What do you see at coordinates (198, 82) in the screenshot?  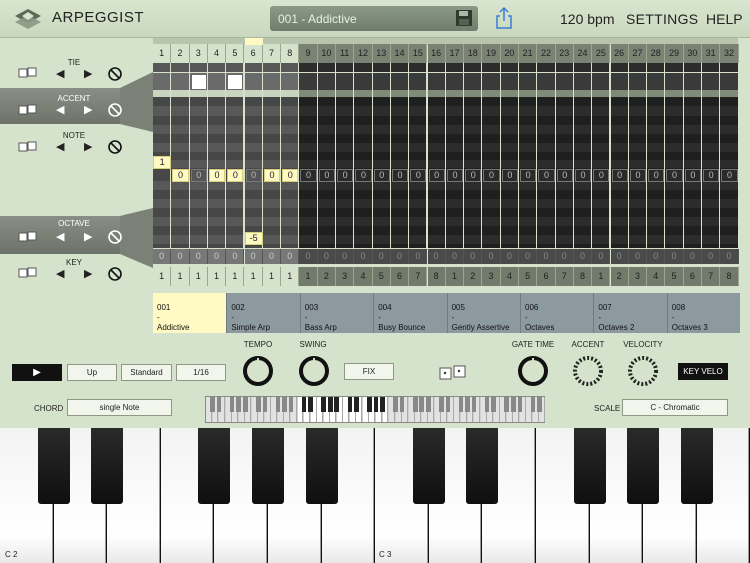 I see `tie-active-cell` at bounding box center [198, 82].